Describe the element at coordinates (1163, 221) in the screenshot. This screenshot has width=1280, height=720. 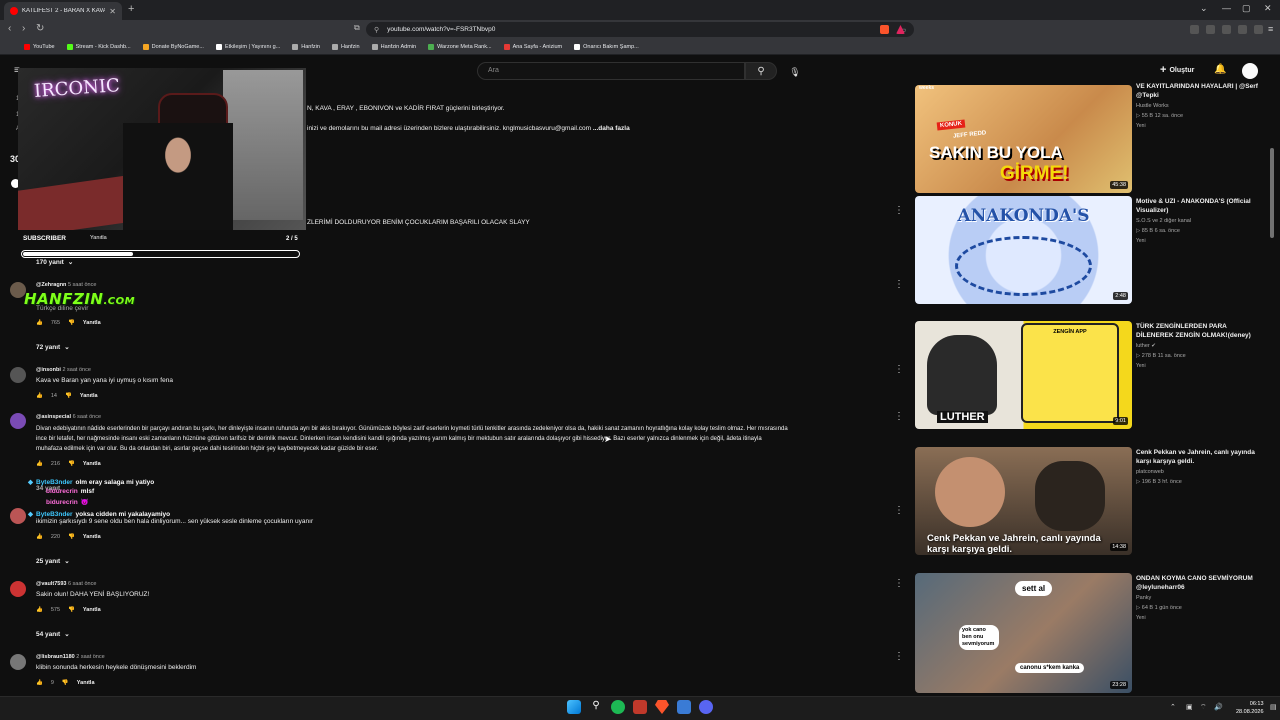
I see `video-channel: S.O.S ve 2 diğer kanal` at that location.